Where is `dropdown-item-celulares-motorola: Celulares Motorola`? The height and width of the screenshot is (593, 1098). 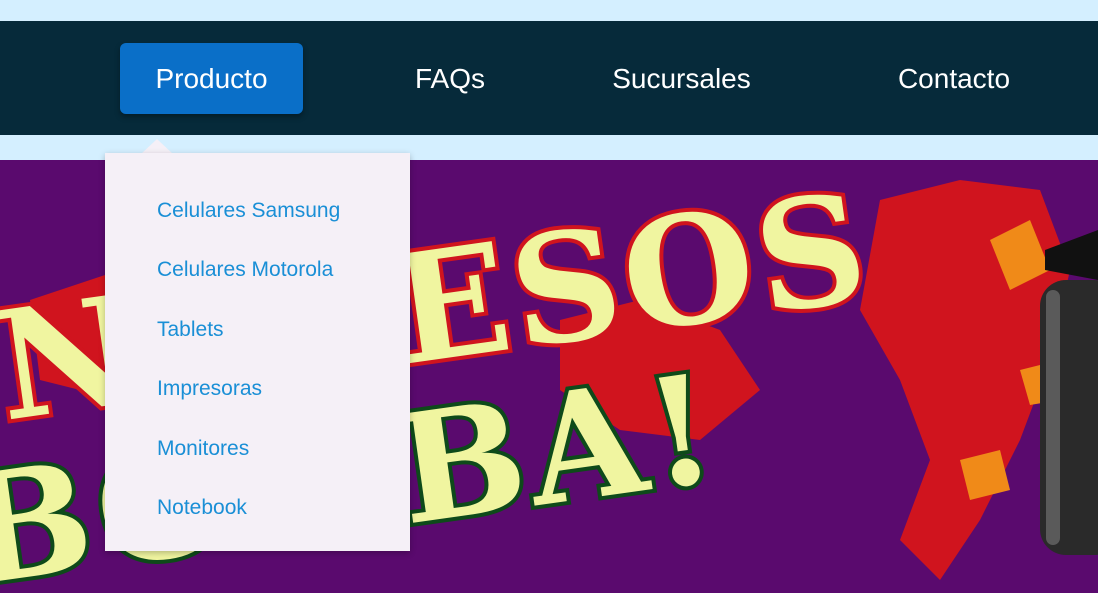 dropdown-item-celulares-motorola: Celulares Motorola is located at coordinates (245, 270).